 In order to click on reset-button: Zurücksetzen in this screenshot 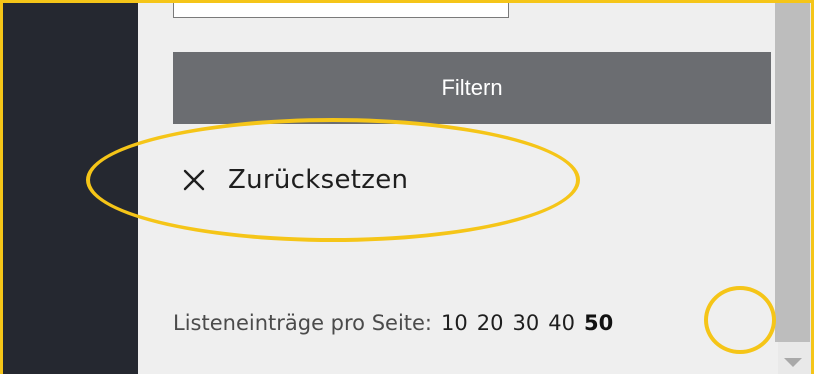, I will do `click(294, 180)`.